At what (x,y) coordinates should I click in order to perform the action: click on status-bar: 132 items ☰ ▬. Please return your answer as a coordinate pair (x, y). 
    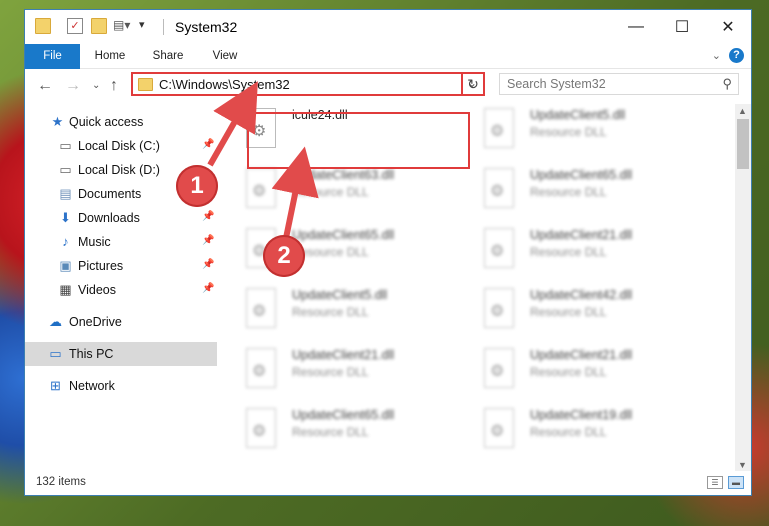
    Looking at the image, I should click on (388, 483).